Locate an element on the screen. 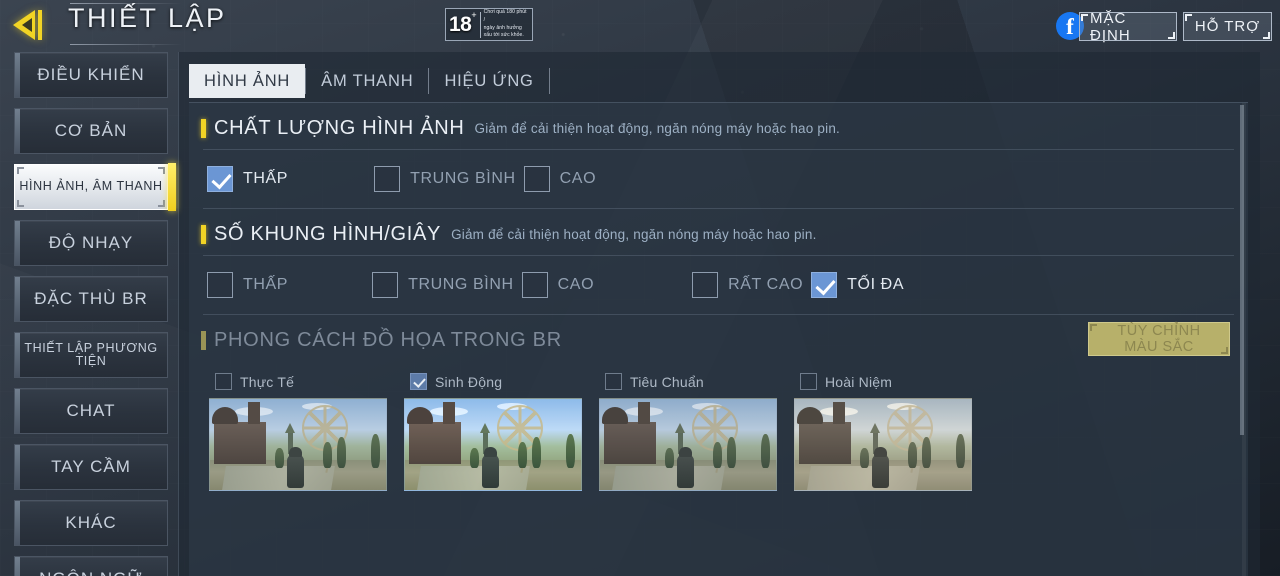 This screenshot has height=576, width=1280. sidebar-item-label: ĐỘ NHẠY is located at coordinates (91, 243).